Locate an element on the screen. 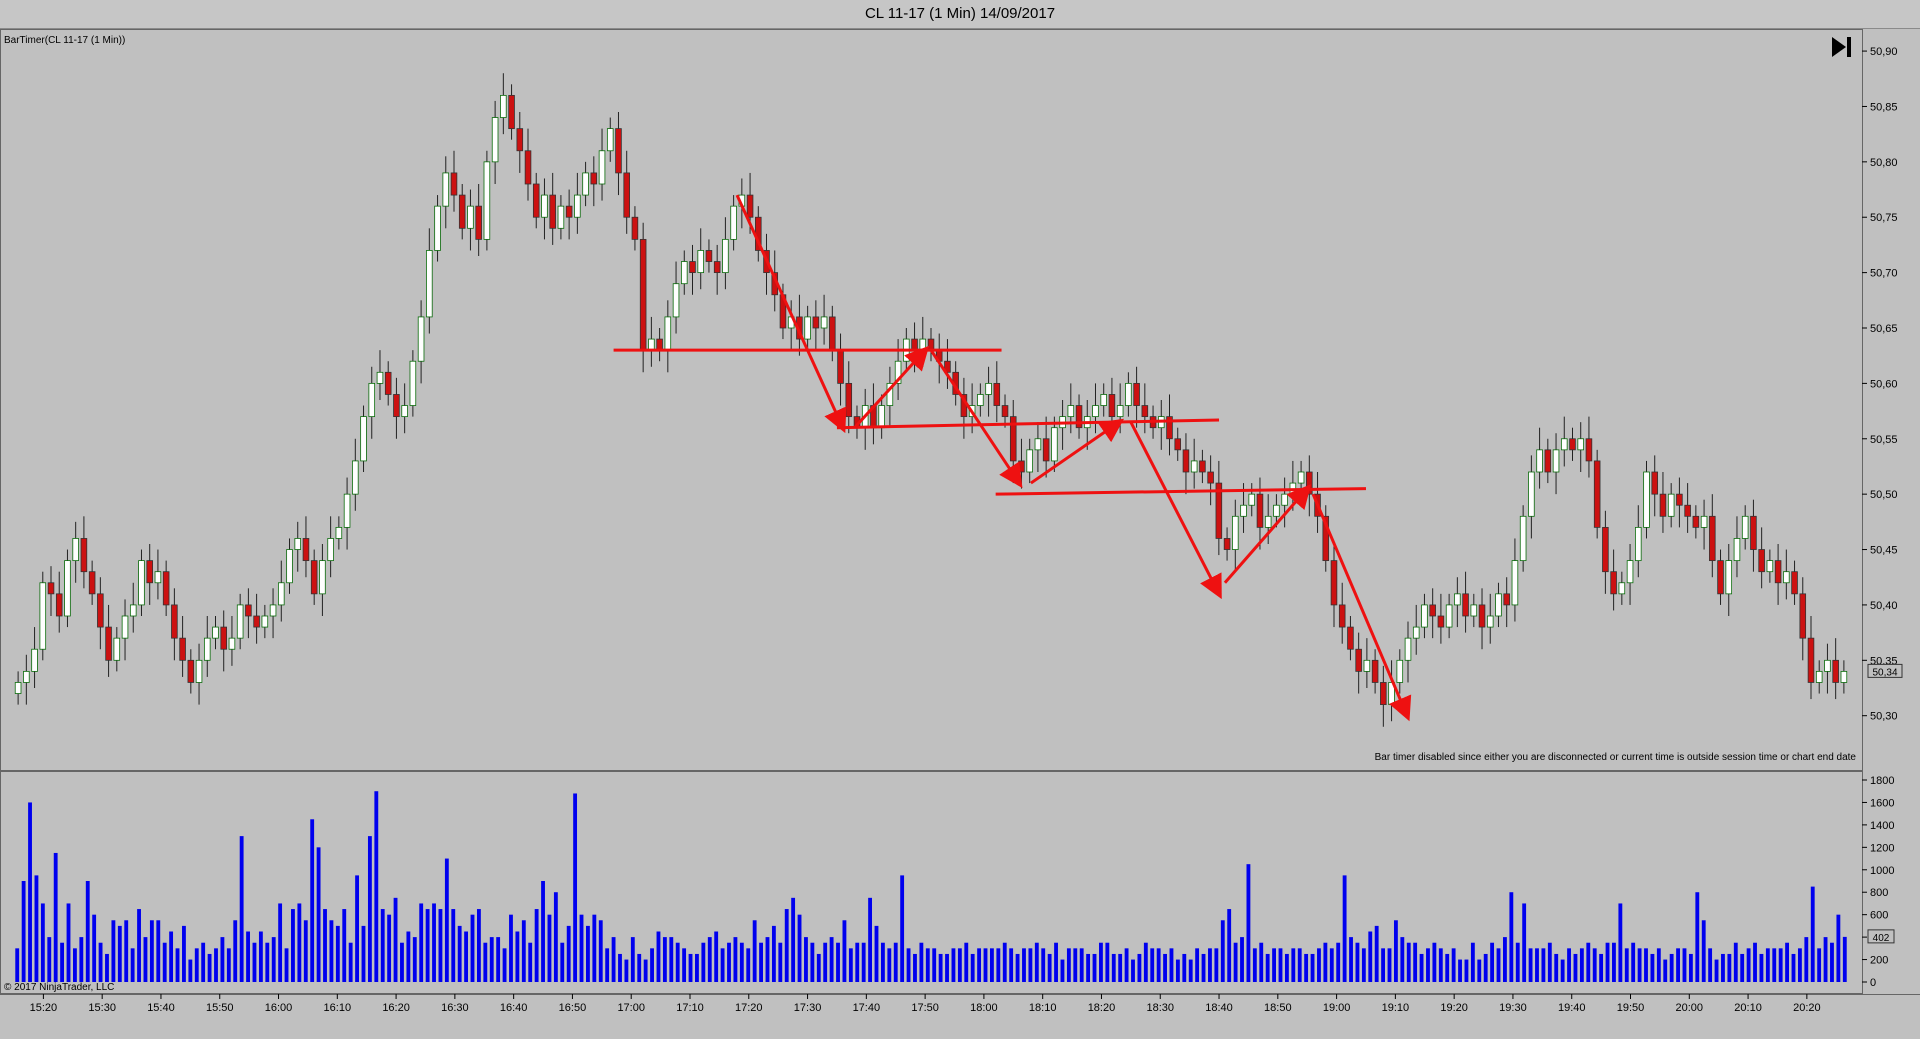 This screenshot has width=1920, height=1039. time-axis-tick-label: 18:50 is located at coordinates (1278, 1008).